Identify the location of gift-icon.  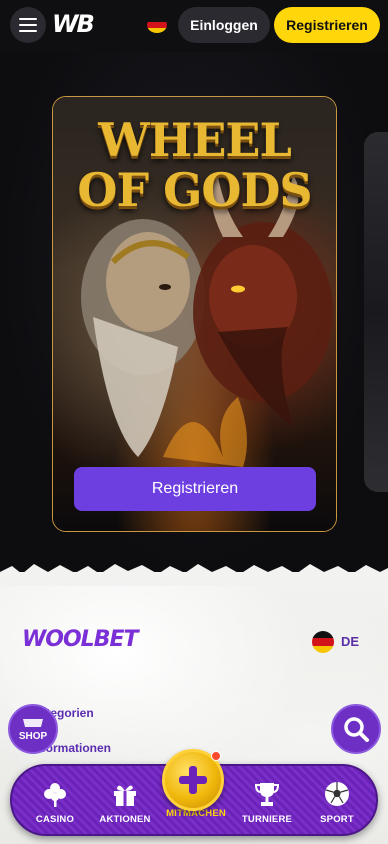
(125, 795).